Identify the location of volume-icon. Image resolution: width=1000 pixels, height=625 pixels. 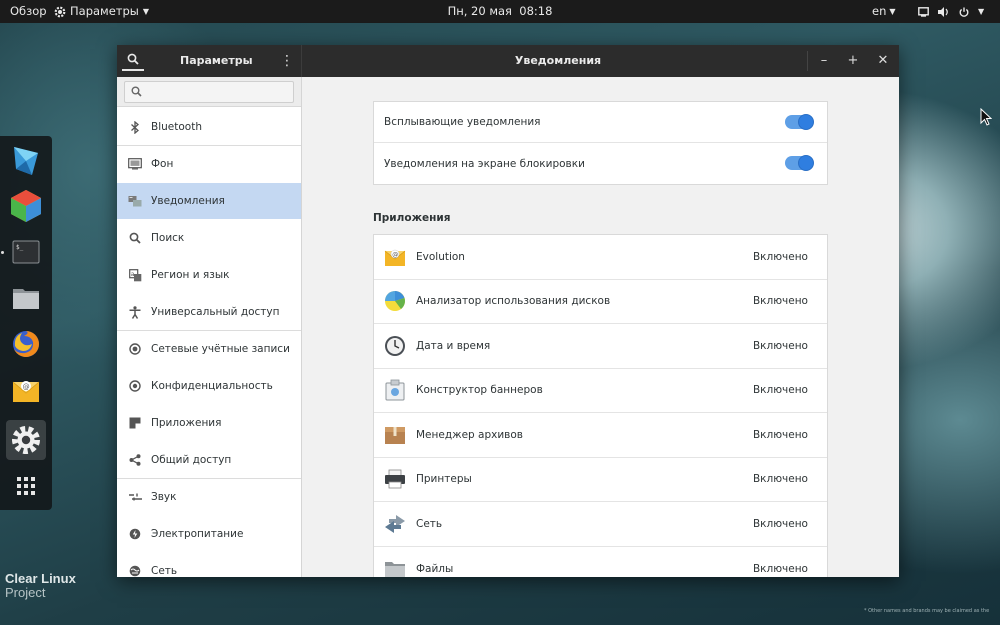
(943, 11).